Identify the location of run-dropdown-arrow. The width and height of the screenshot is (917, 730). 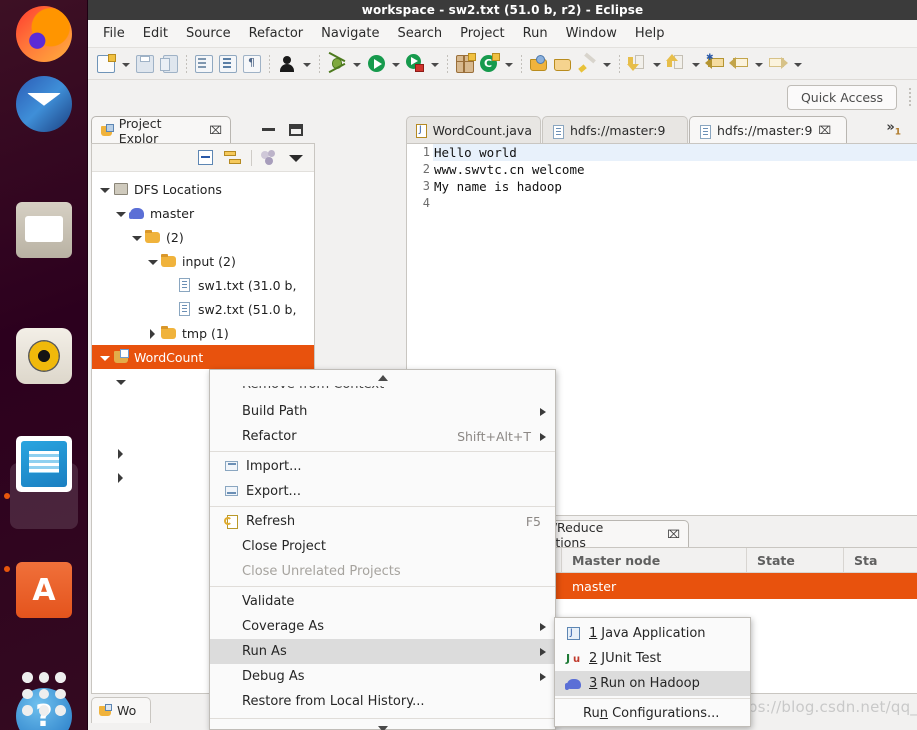
(395, 64).